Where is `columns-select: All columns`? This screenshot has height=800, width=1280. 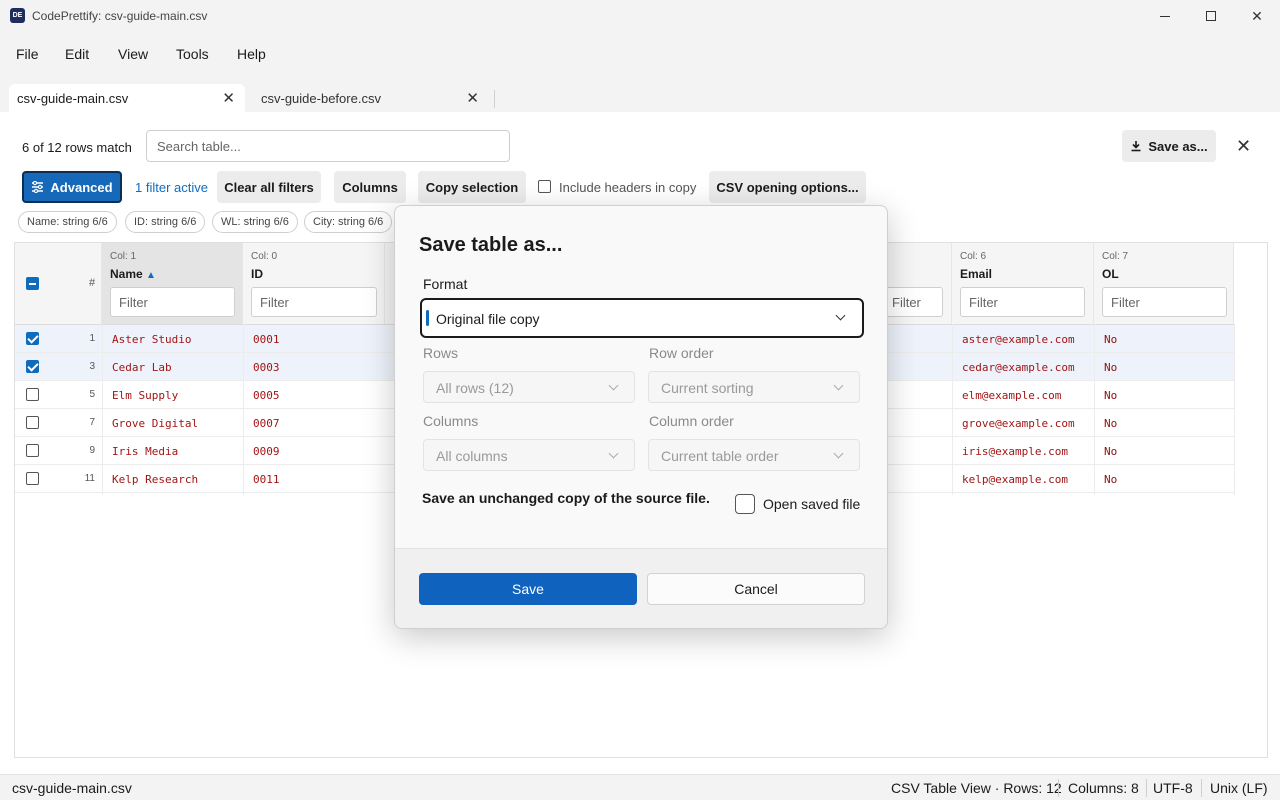 columns-select: All columns is located at coordinates (529, 455).